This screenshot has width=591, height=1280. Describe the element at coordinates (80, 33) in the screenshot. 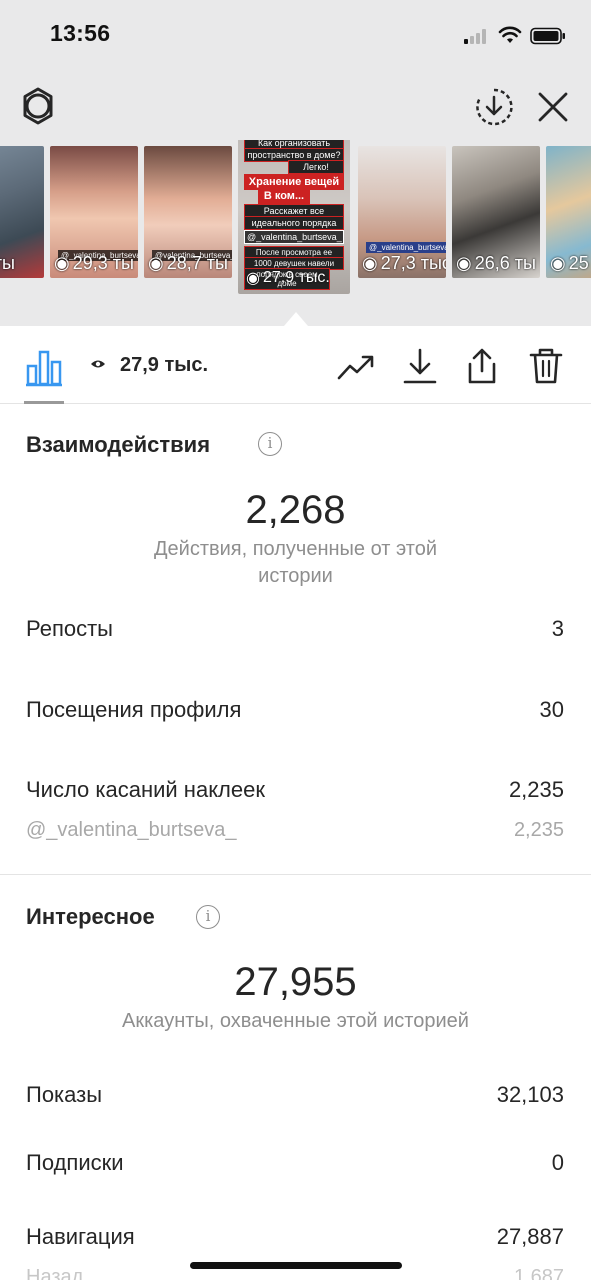

I see `status-time: 13:56` at that location.